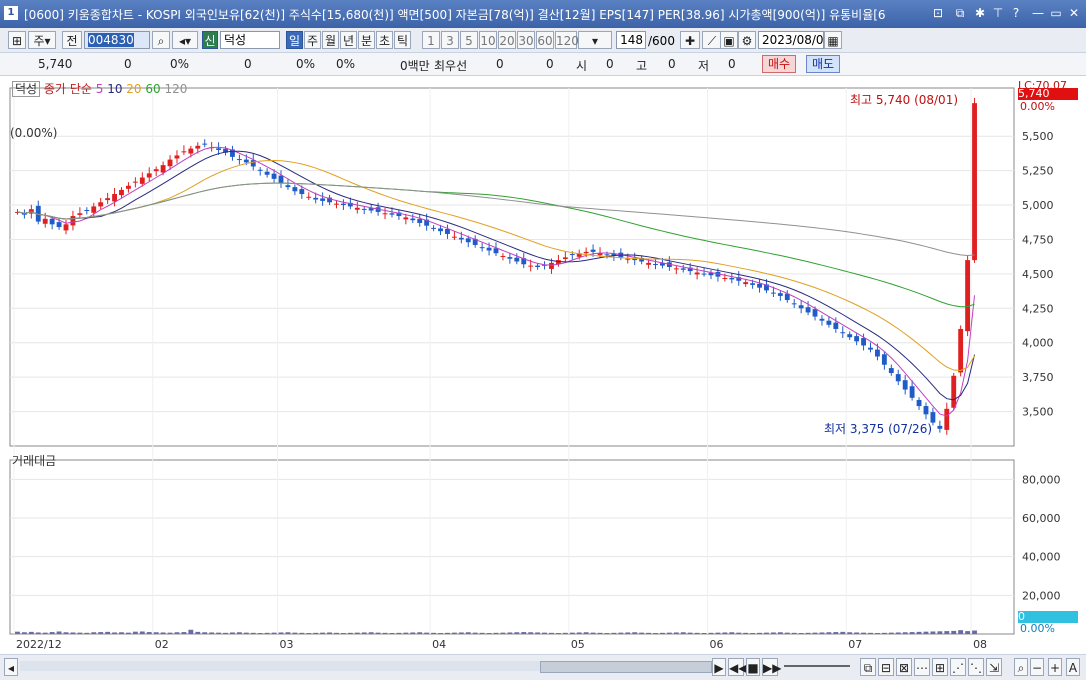 The height and width of the screenshot is (680, 1086). I want to click on drawing-icon: ⟋, so click(712, 40).